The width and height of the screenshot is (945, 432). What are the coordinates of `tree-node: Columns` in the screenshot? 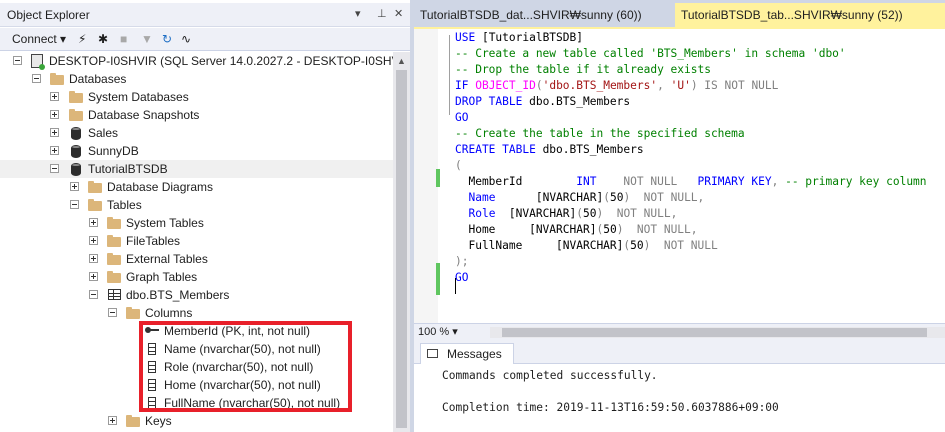 It's located at (196, 313).